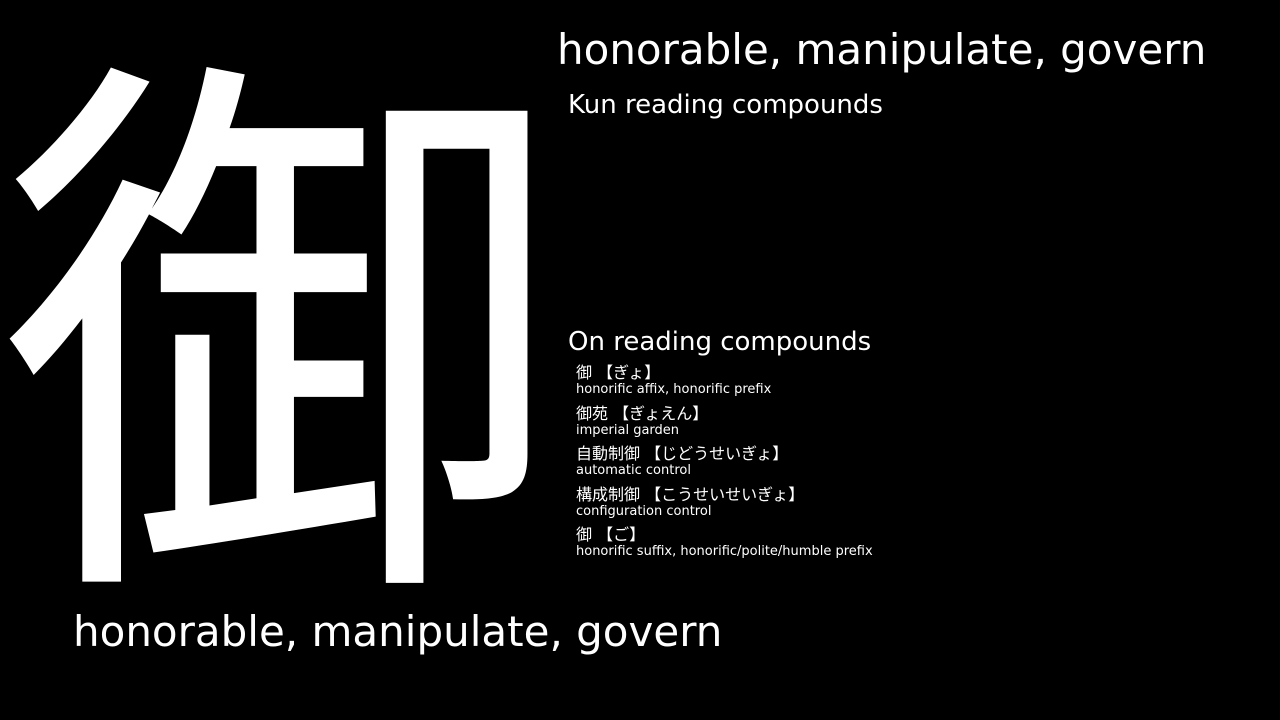 The width and height of the screenshot is (1280, 720). I want to click on on-reading-heading: On reading compounds, so click(720, 342).